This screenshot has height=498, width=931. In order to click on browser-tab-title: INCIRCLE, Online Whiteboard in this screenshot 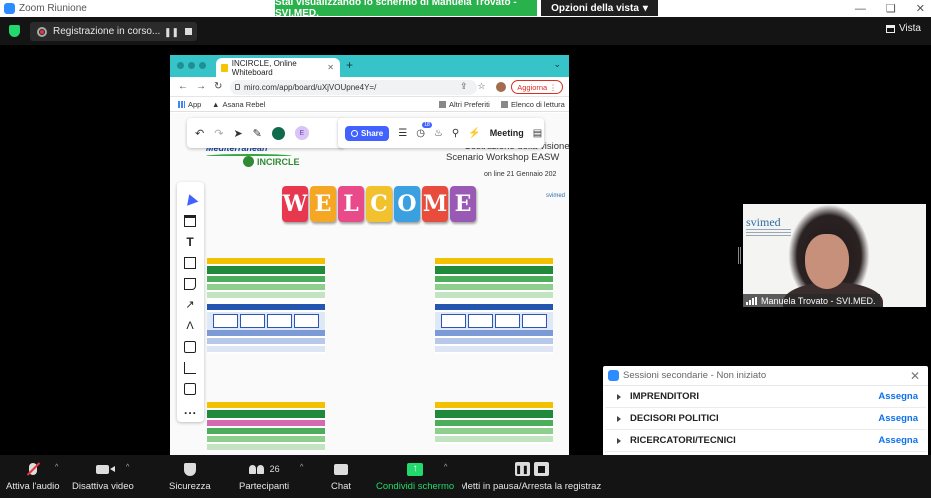, I will do `click(264, 67)`.